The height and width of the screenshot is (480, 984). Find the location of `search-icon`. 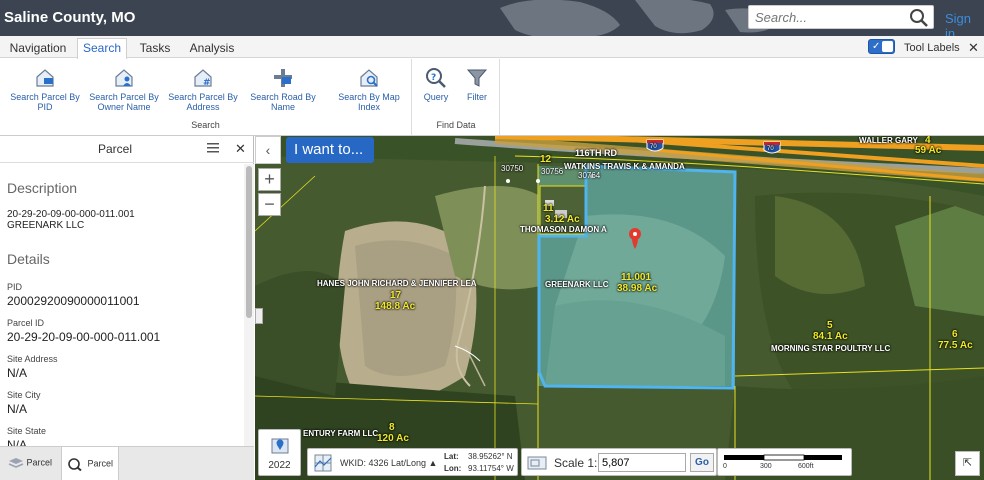

search-icon is located at coordinates (919, 19).